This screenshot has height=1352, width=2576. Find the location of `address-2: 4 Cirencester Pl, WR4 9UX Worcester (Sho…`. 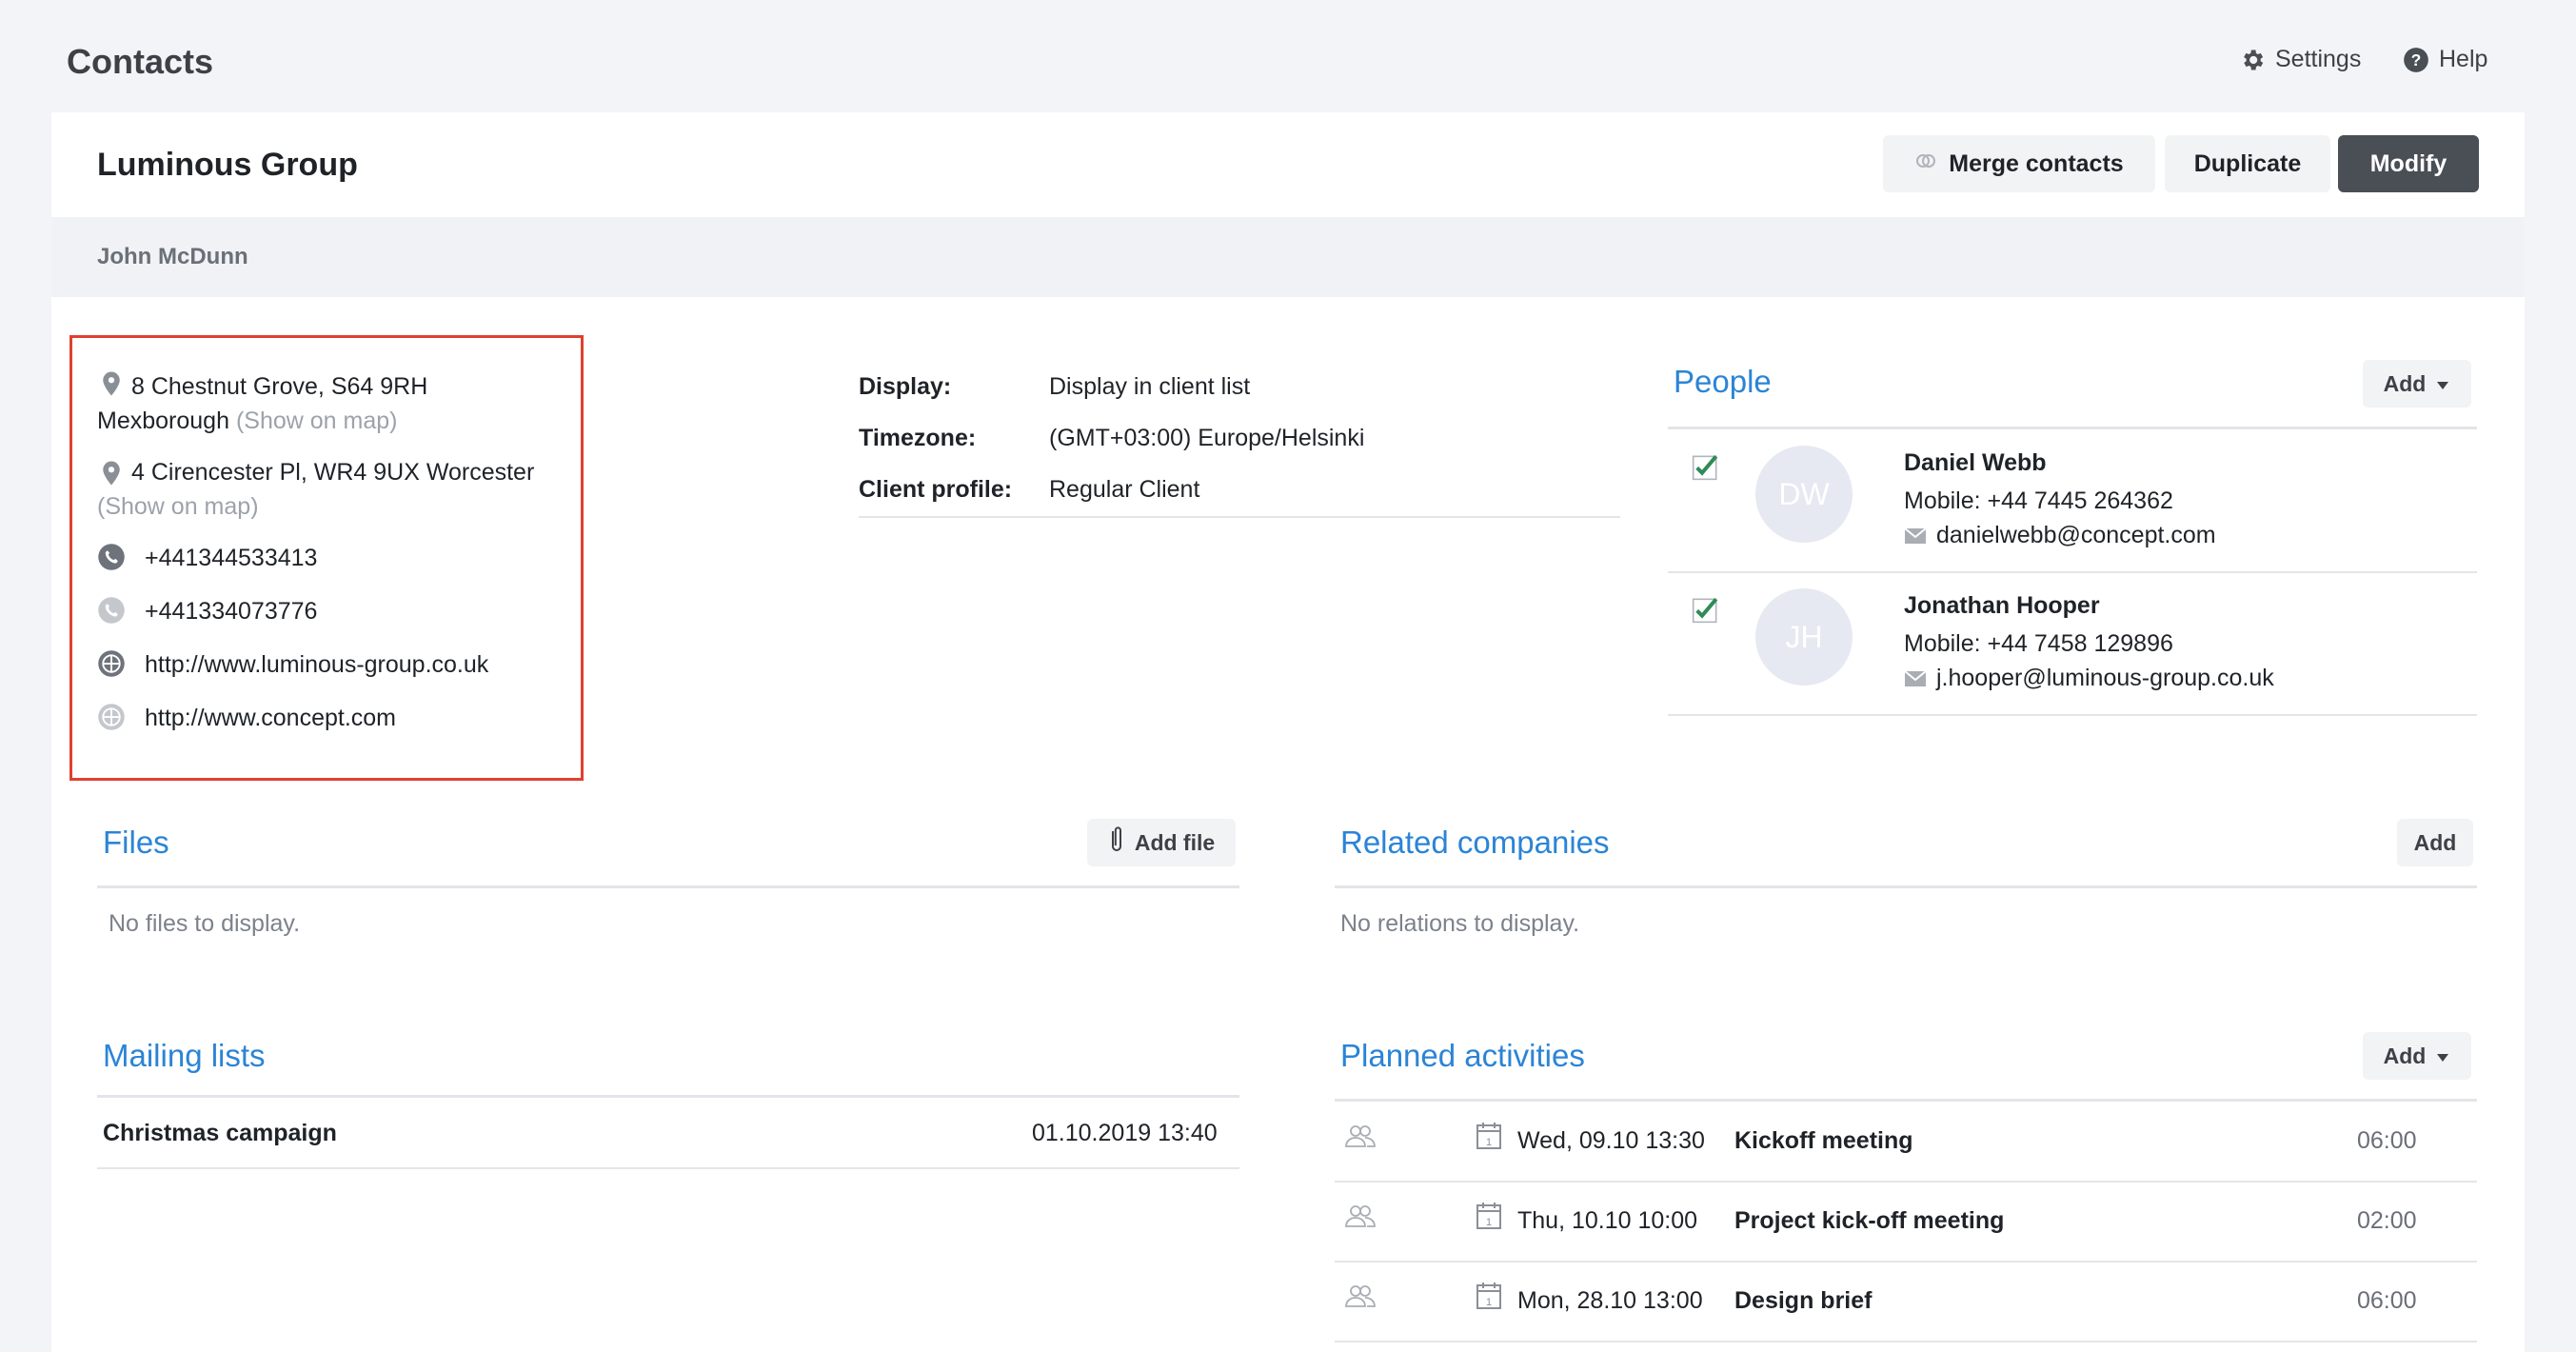

address-2: 4 Cirencester Pl, WR4 9UX Worcester (Sho… is located at coordinates (315, 489).